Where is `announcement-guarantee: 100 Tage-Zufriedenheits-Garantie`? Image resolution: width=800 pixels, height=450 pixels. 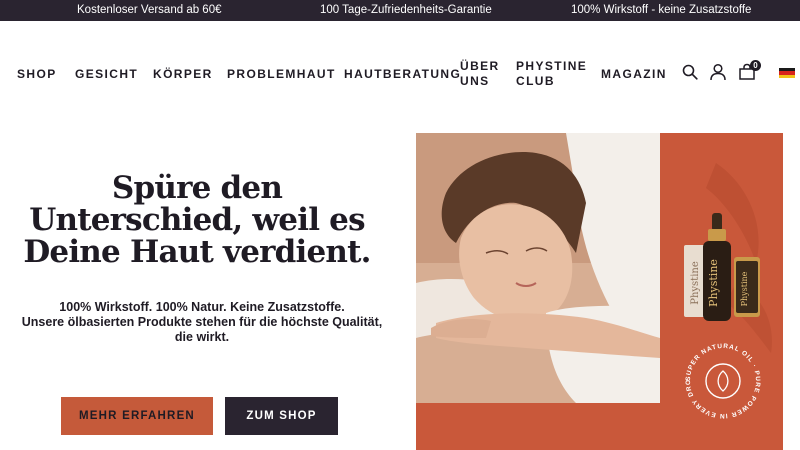 announcement-guarantee: 100 Tage-Zufriedenheits-Garantie is located at coordinates (406, 10).